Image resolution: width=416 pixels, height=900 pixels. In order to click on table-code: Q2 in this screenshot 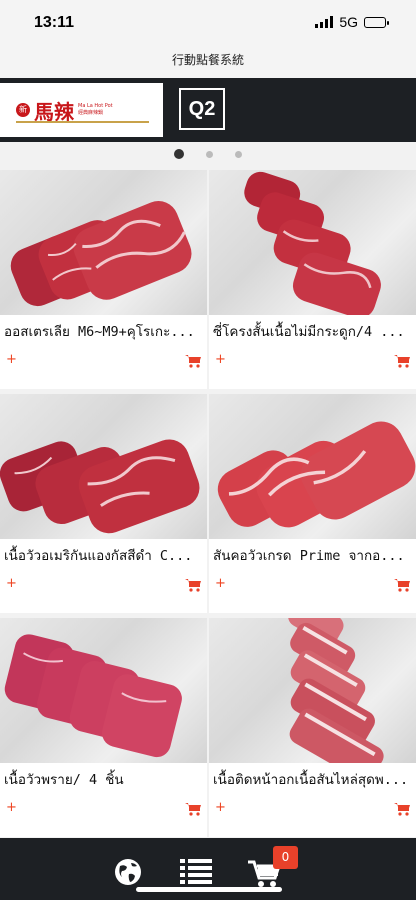, I will do `click(202, 109)`.